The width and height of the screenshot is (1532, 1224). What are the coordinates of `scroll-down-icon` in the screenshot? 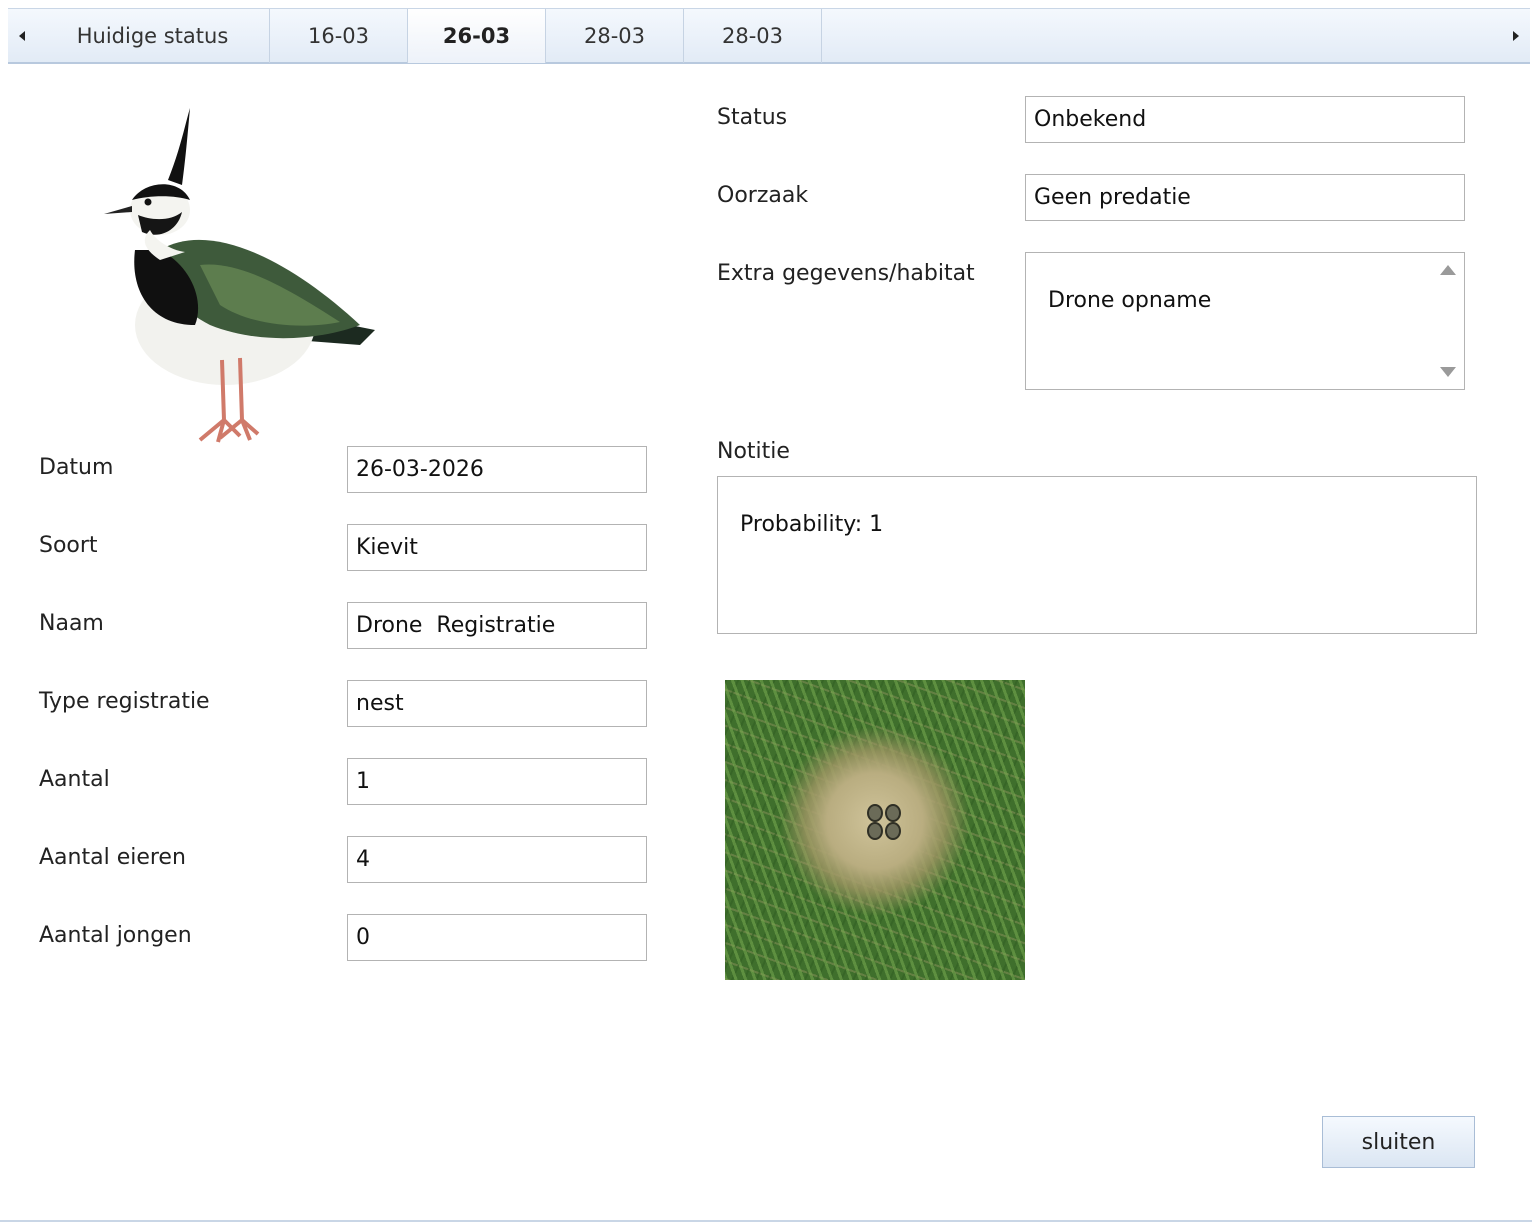 It's located at (1448, 372).